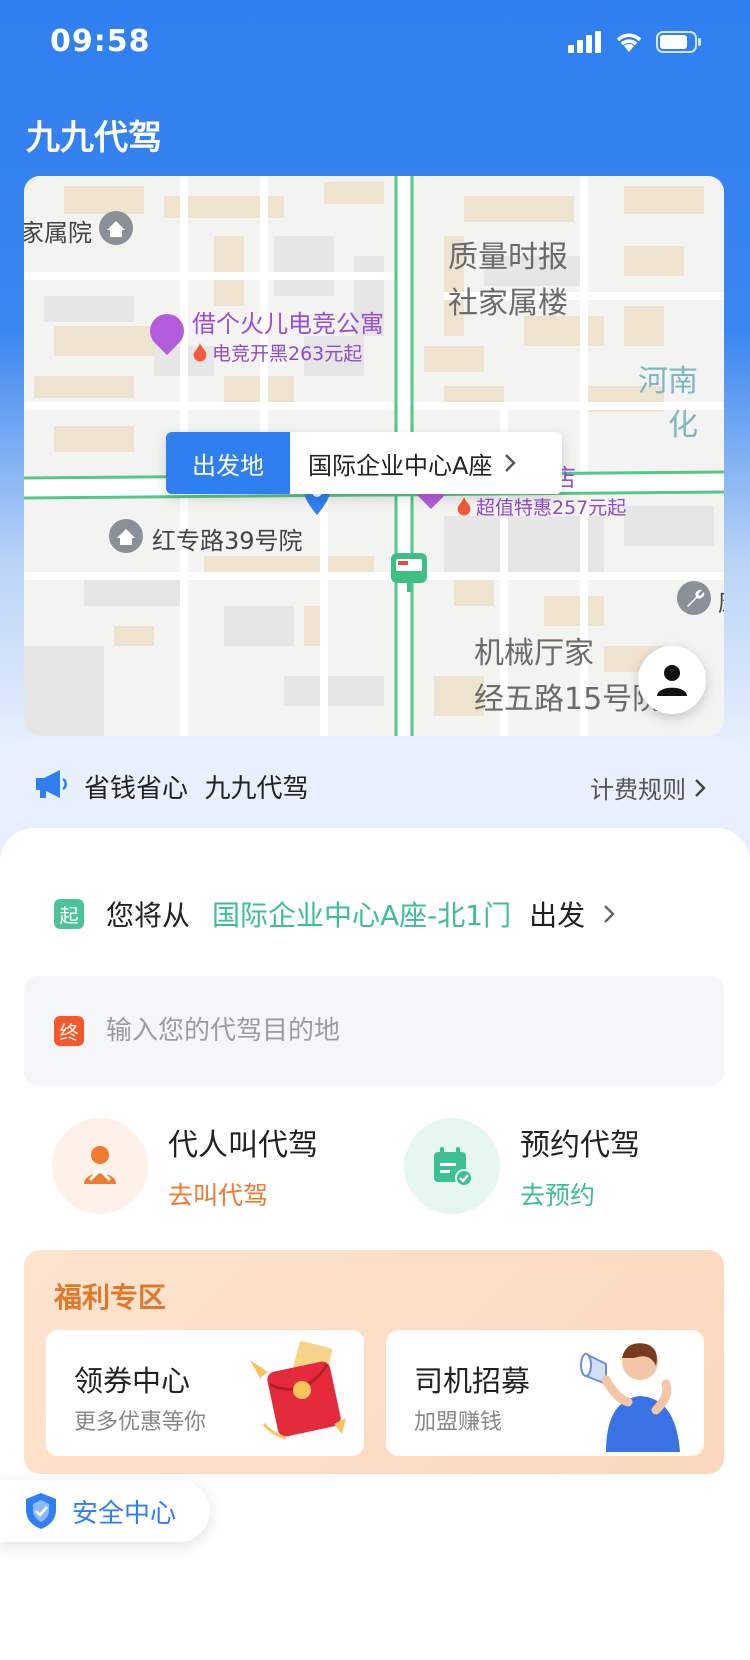  I want to click on cellular-signal-icon, so click(584, 42).